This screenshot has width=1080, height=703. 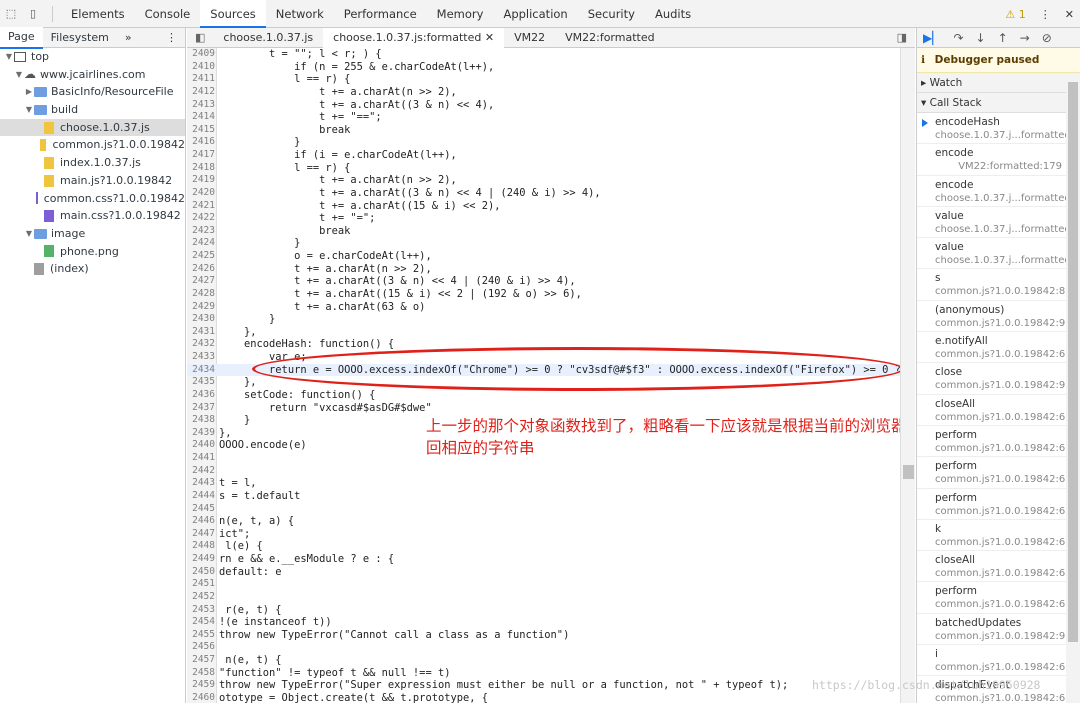 What do you see at coordinates (202, 307) in the screenshot?
I see `line-number: 2429` at bounding box center [202, 307].